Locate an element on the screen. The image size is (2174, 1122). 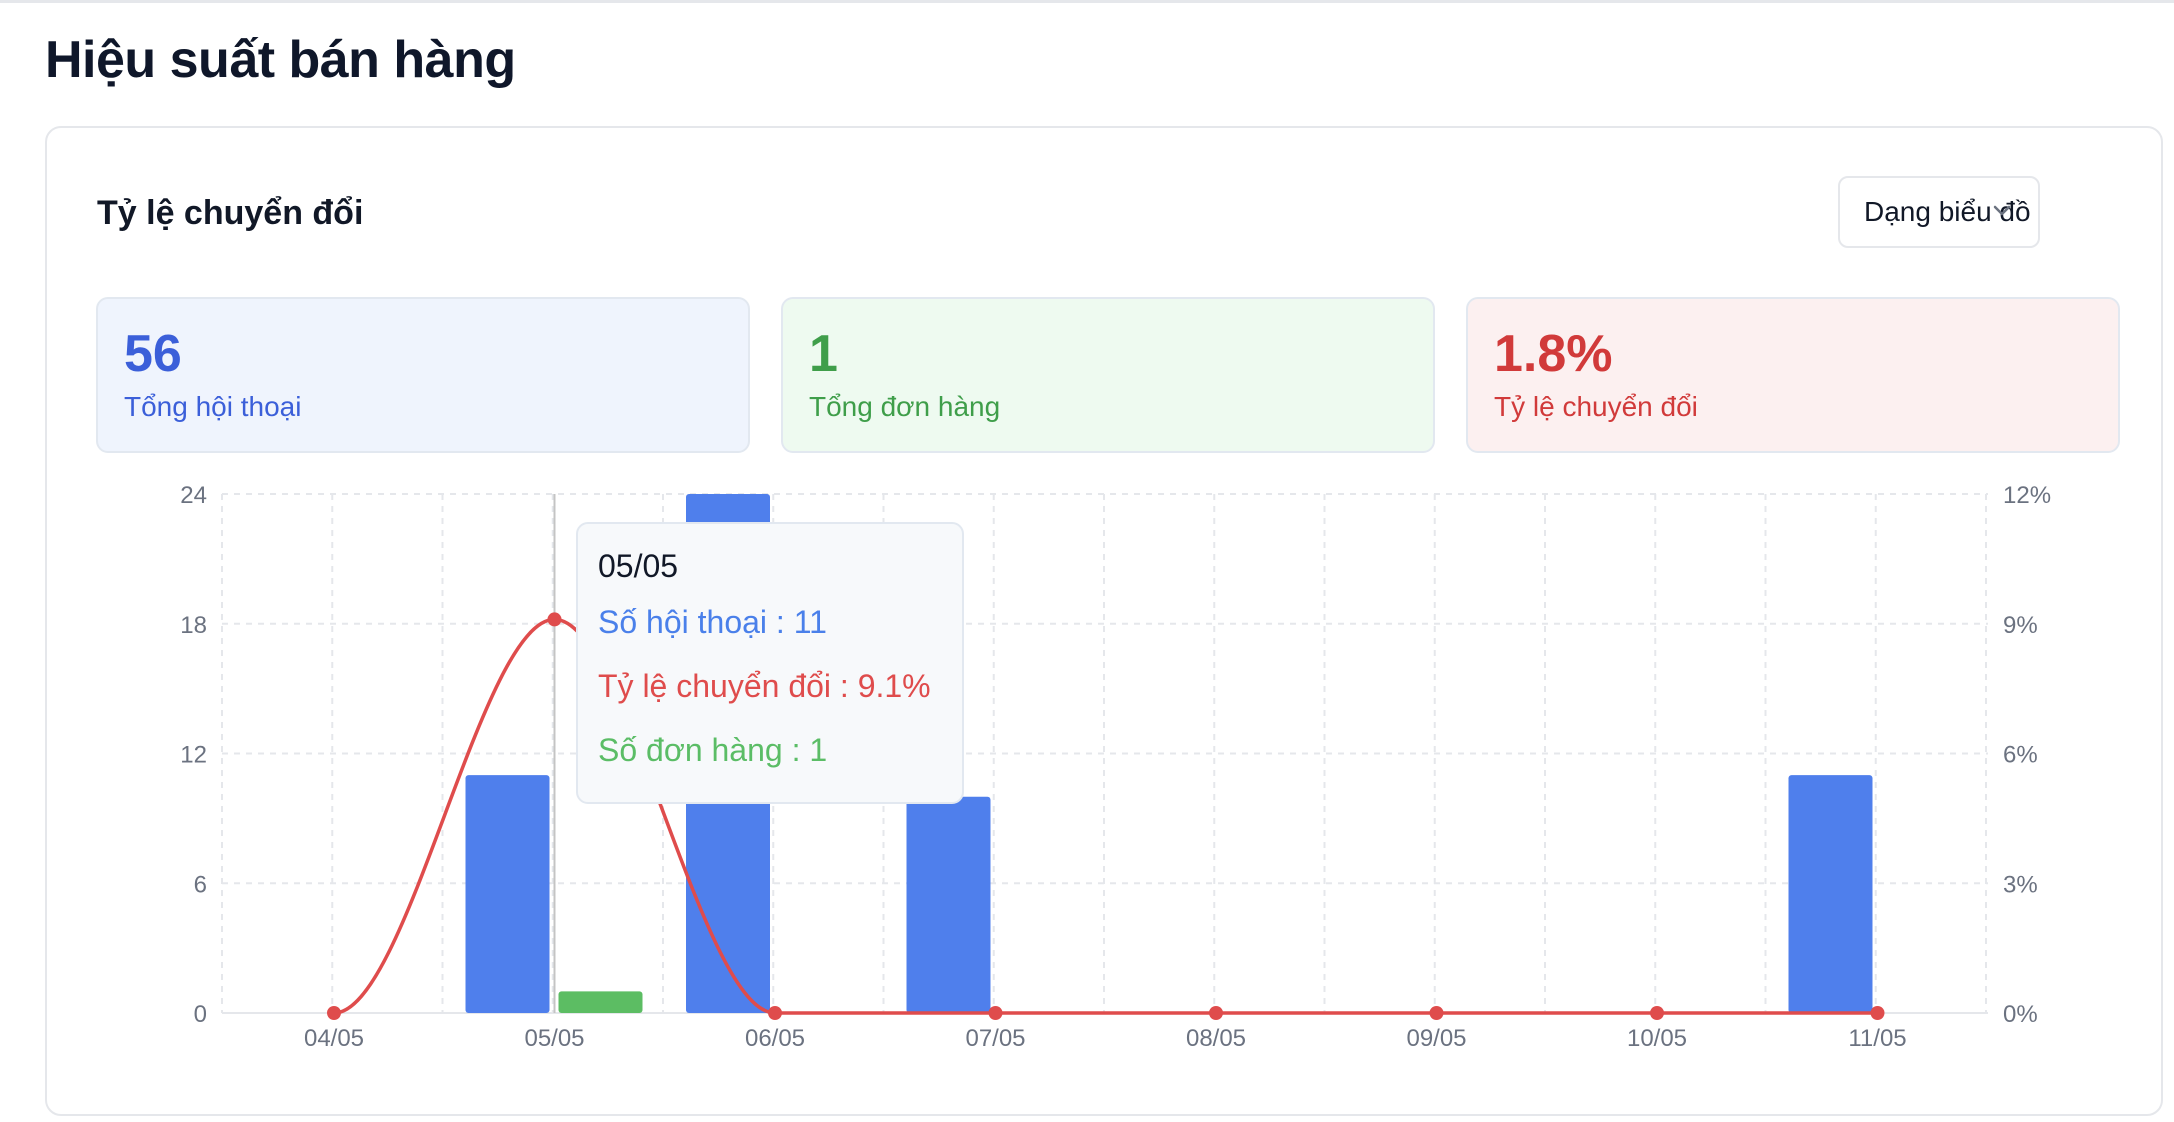
x-tick-label: 07/05 is located at coordinates (995, 1038).